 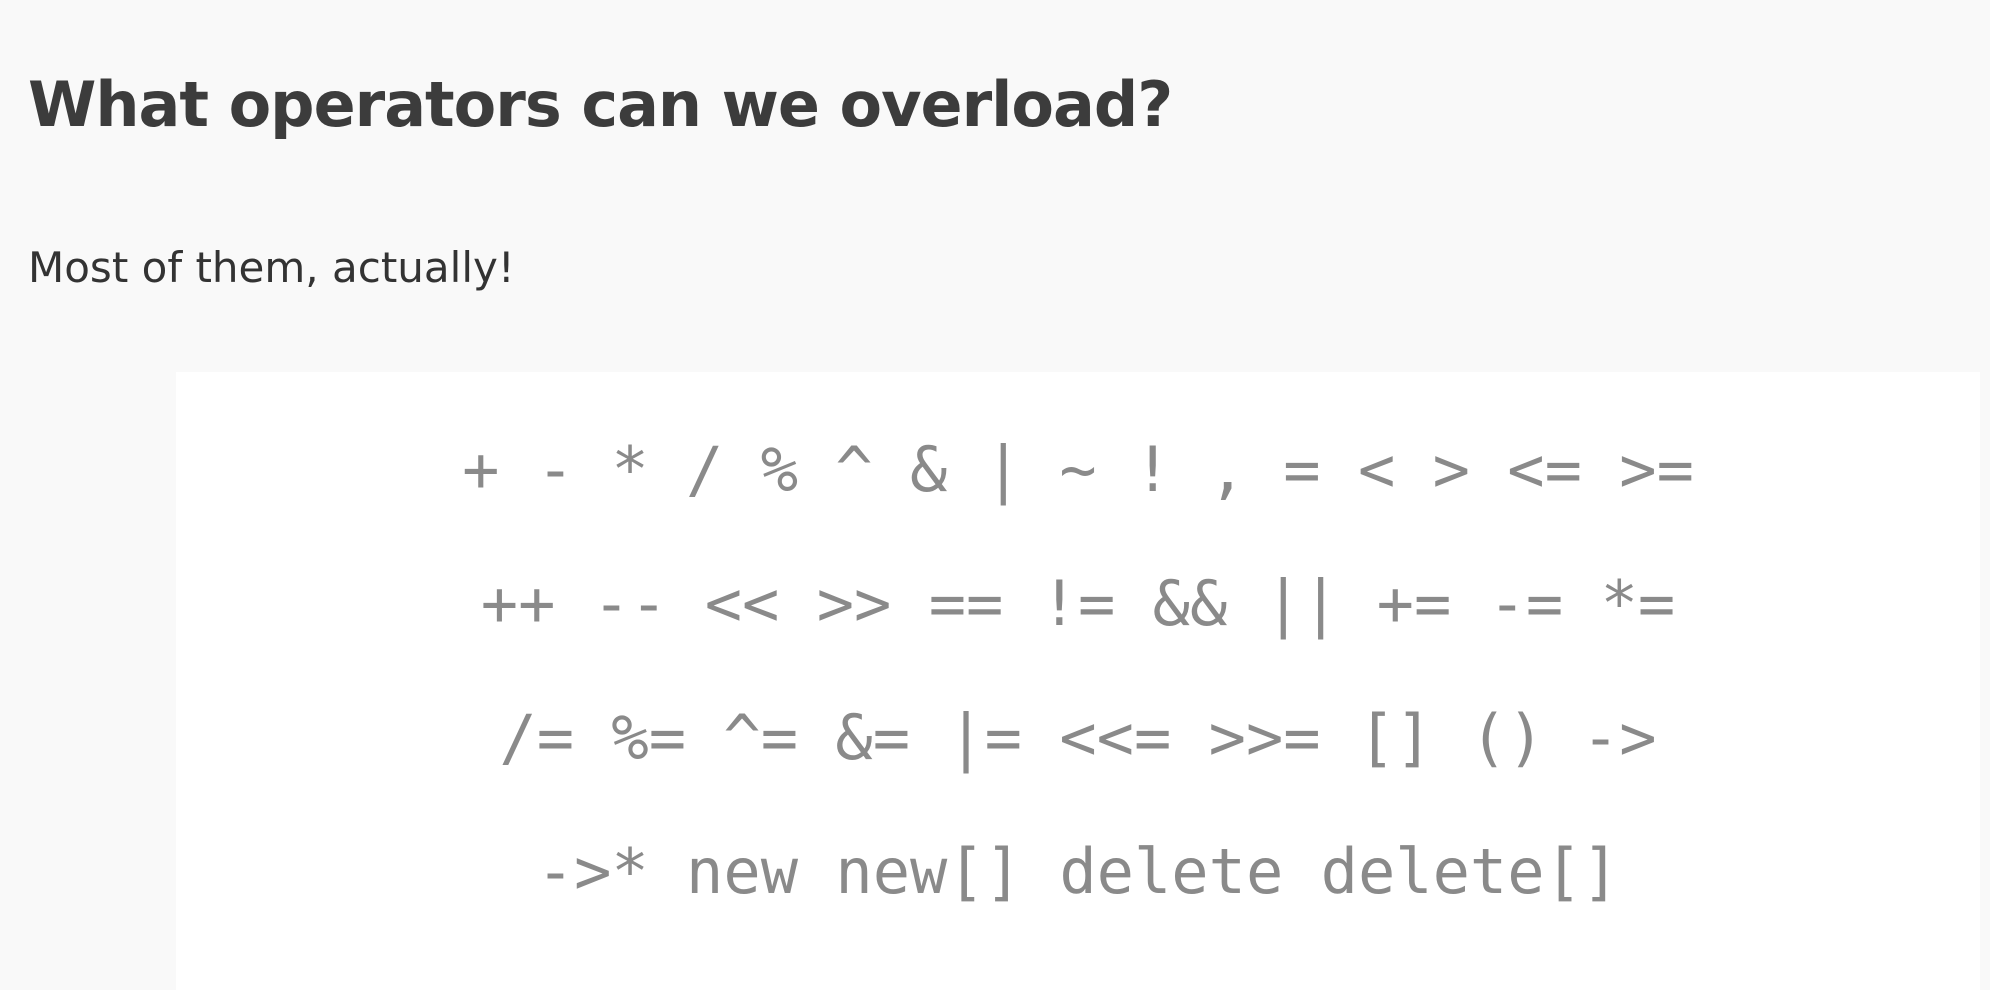 What do you see at coordinates (1078, 871) in the screenshot?
I see `operator-line-4: ->* new new[] delete delete[]` at bounding box center [1078, 871].